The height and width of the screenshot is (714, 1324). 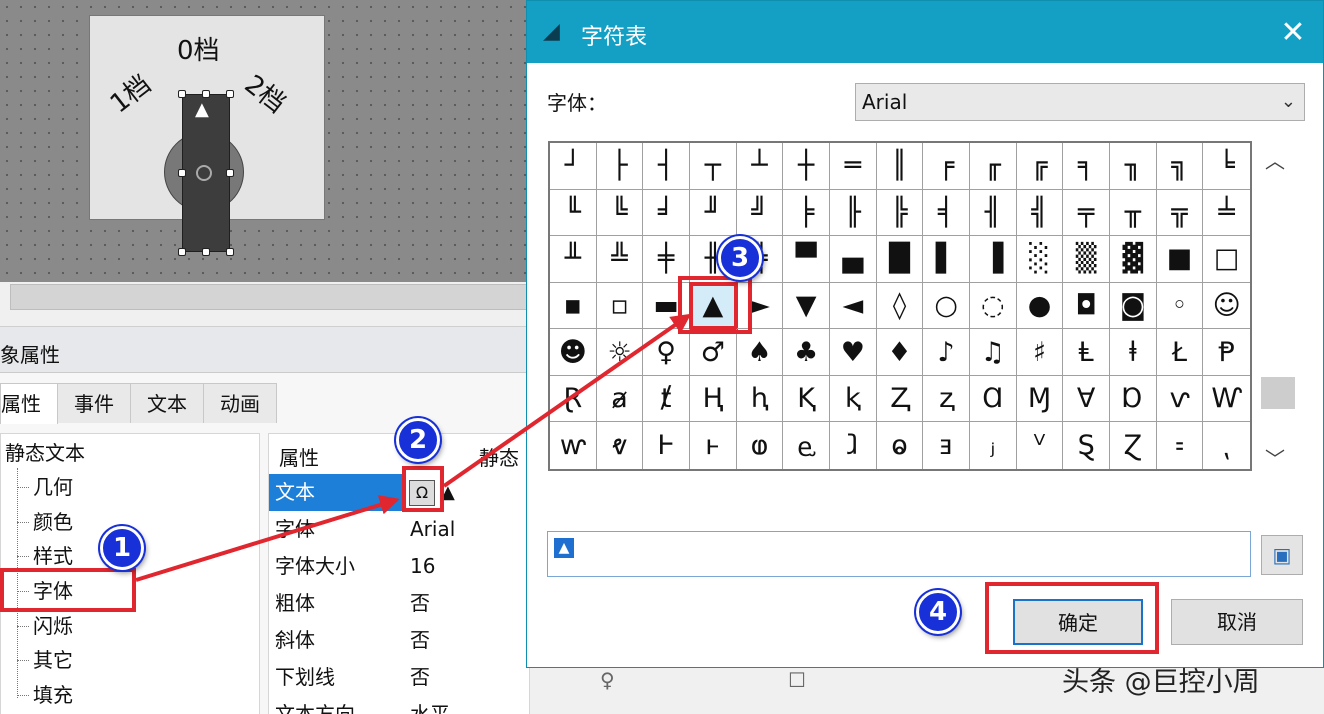 I want to click on step-marker-4: 4, so click(x=938, y=612).